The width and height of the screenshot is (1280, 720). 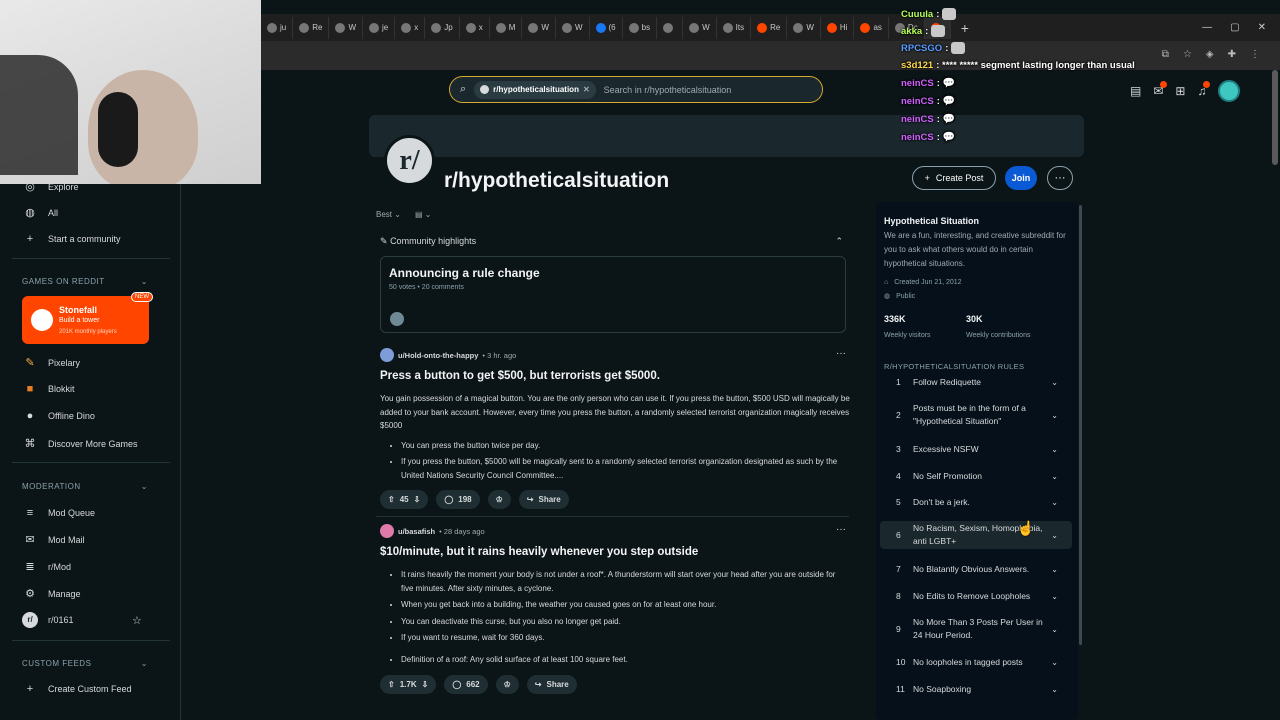 I want to click on games-section-header: GAMES ON REDDIT ⌄, so click(x=85, y=281).